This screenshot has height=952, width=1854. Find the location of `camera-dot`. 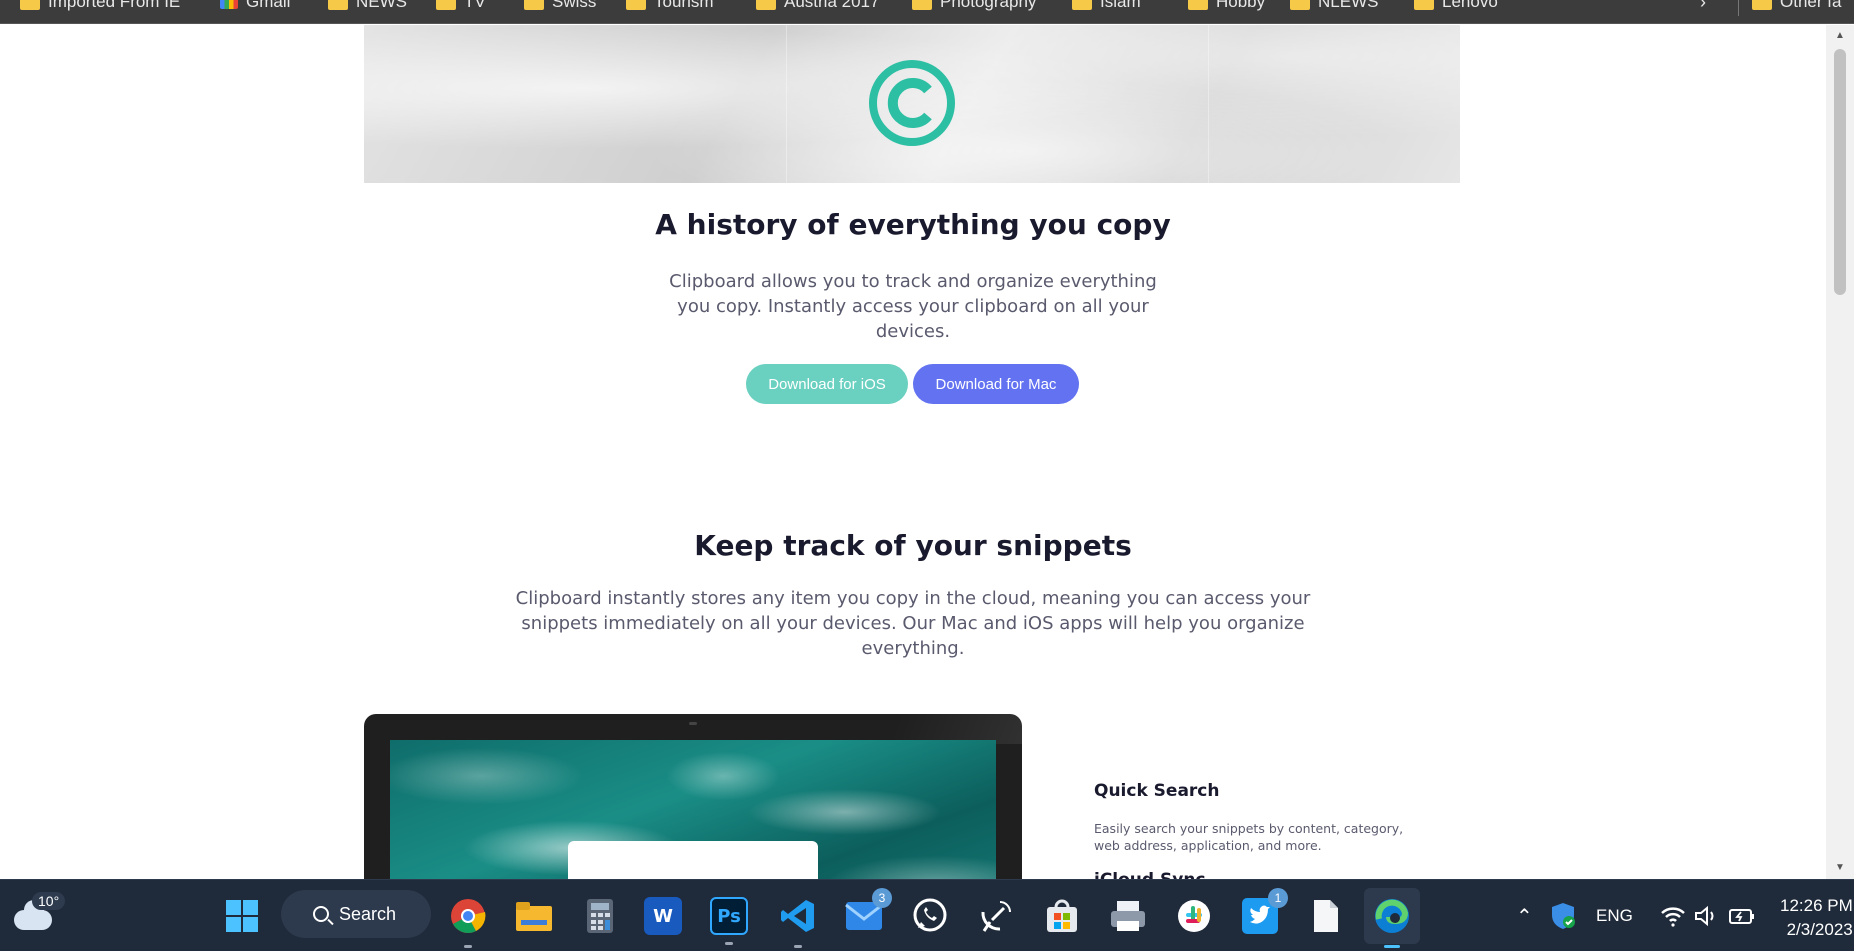

camera-dot is located at coordinates (693, 723).